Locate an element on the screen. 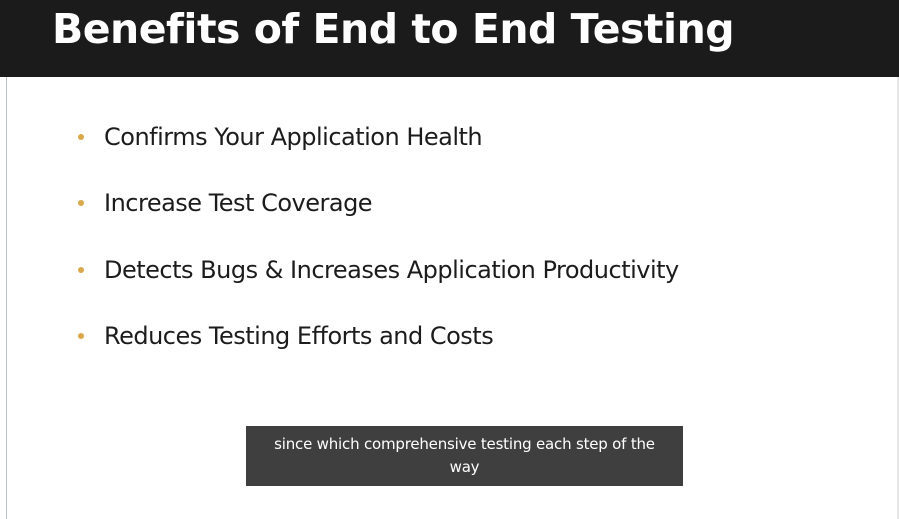 The width and height of the screenshot is (899, 519). title-bar: Benefits of End to End Testing is located at coordinates (449, 38).